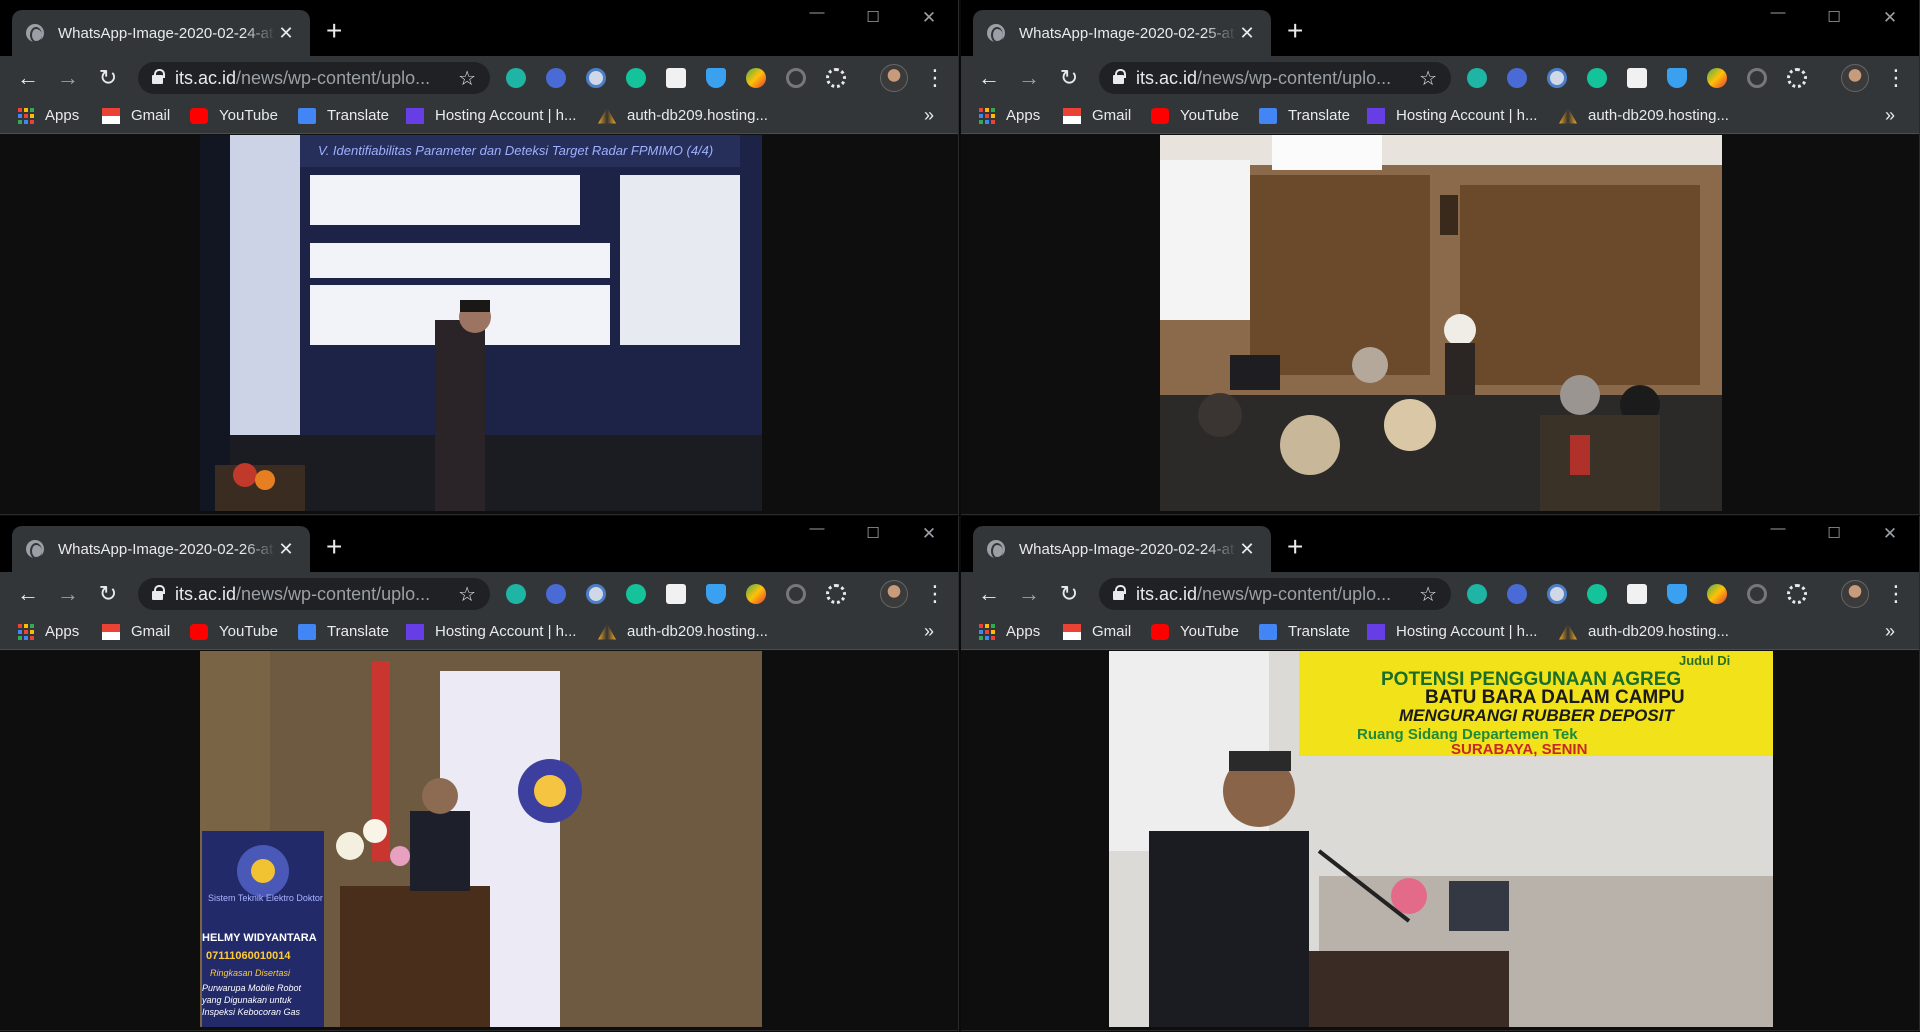 The height and width of the screenshot is (1032, 1920). I want to click on active-tab: WhatsApp-Image-2020-02-24-at ✕, so click(161, 33).